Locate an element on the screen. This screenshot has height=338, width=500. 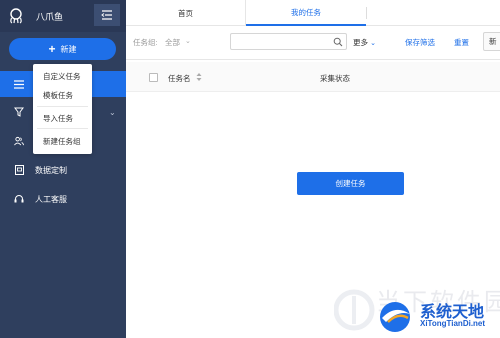
select-all-checkbox is located at coordinates (153, 77).